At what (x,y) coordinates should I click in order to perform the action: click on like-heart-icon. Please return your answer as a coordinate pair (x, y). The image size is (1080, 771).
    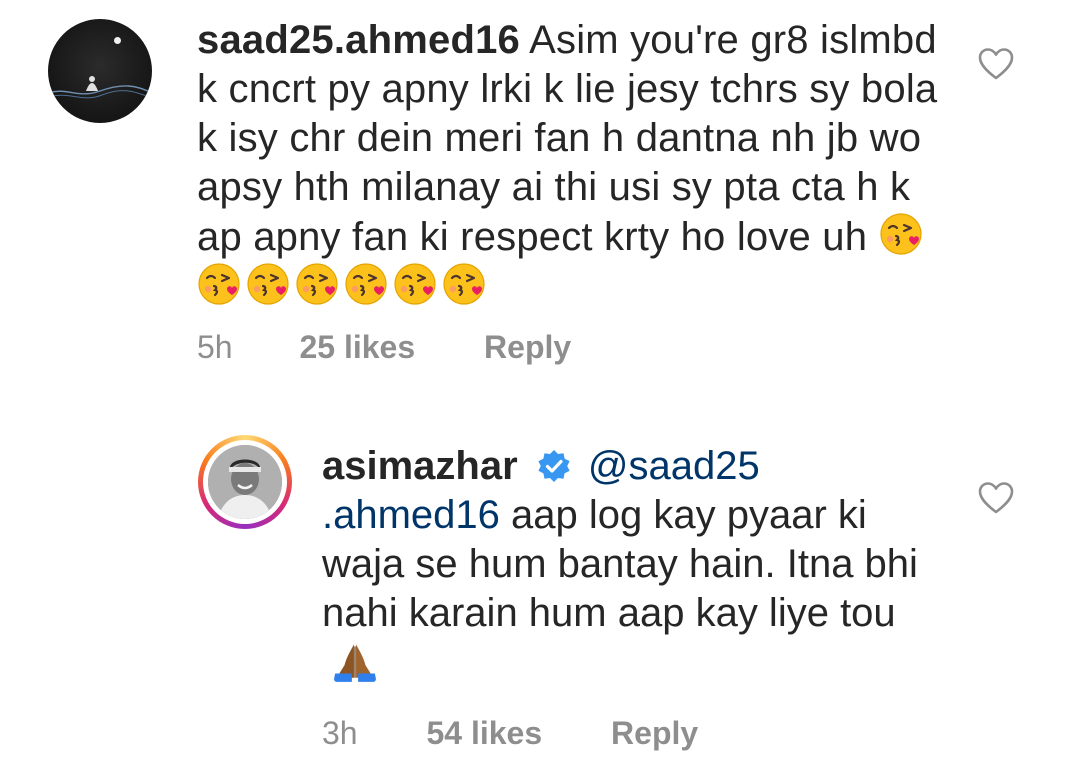
    Looking at the image, I should click on (996, 64).